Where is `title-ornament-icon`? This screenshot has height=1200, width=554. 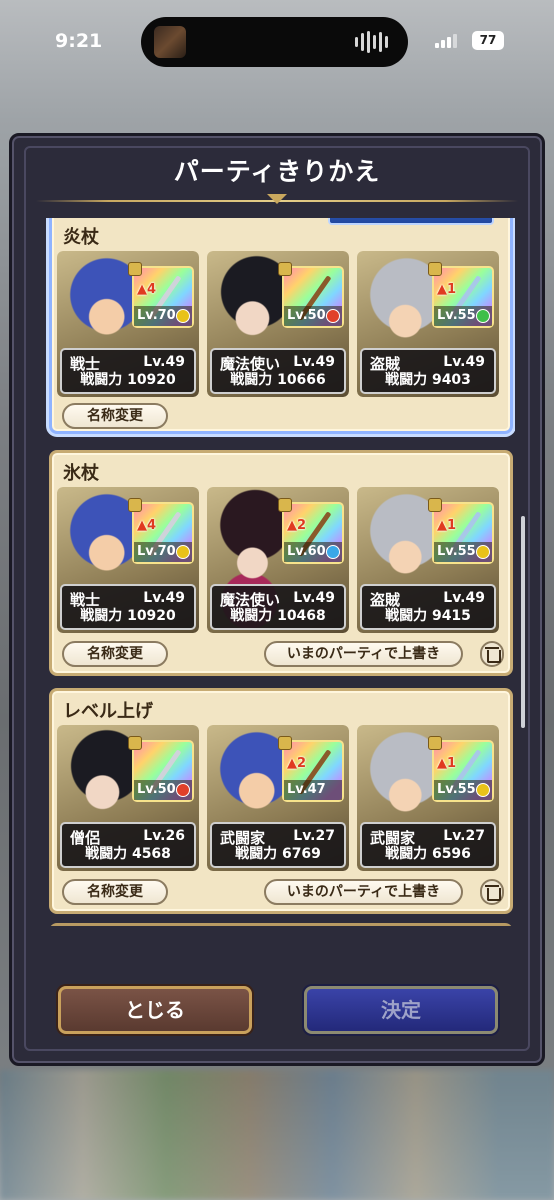 title-ornament-icon is located at coordinates (277, 200).